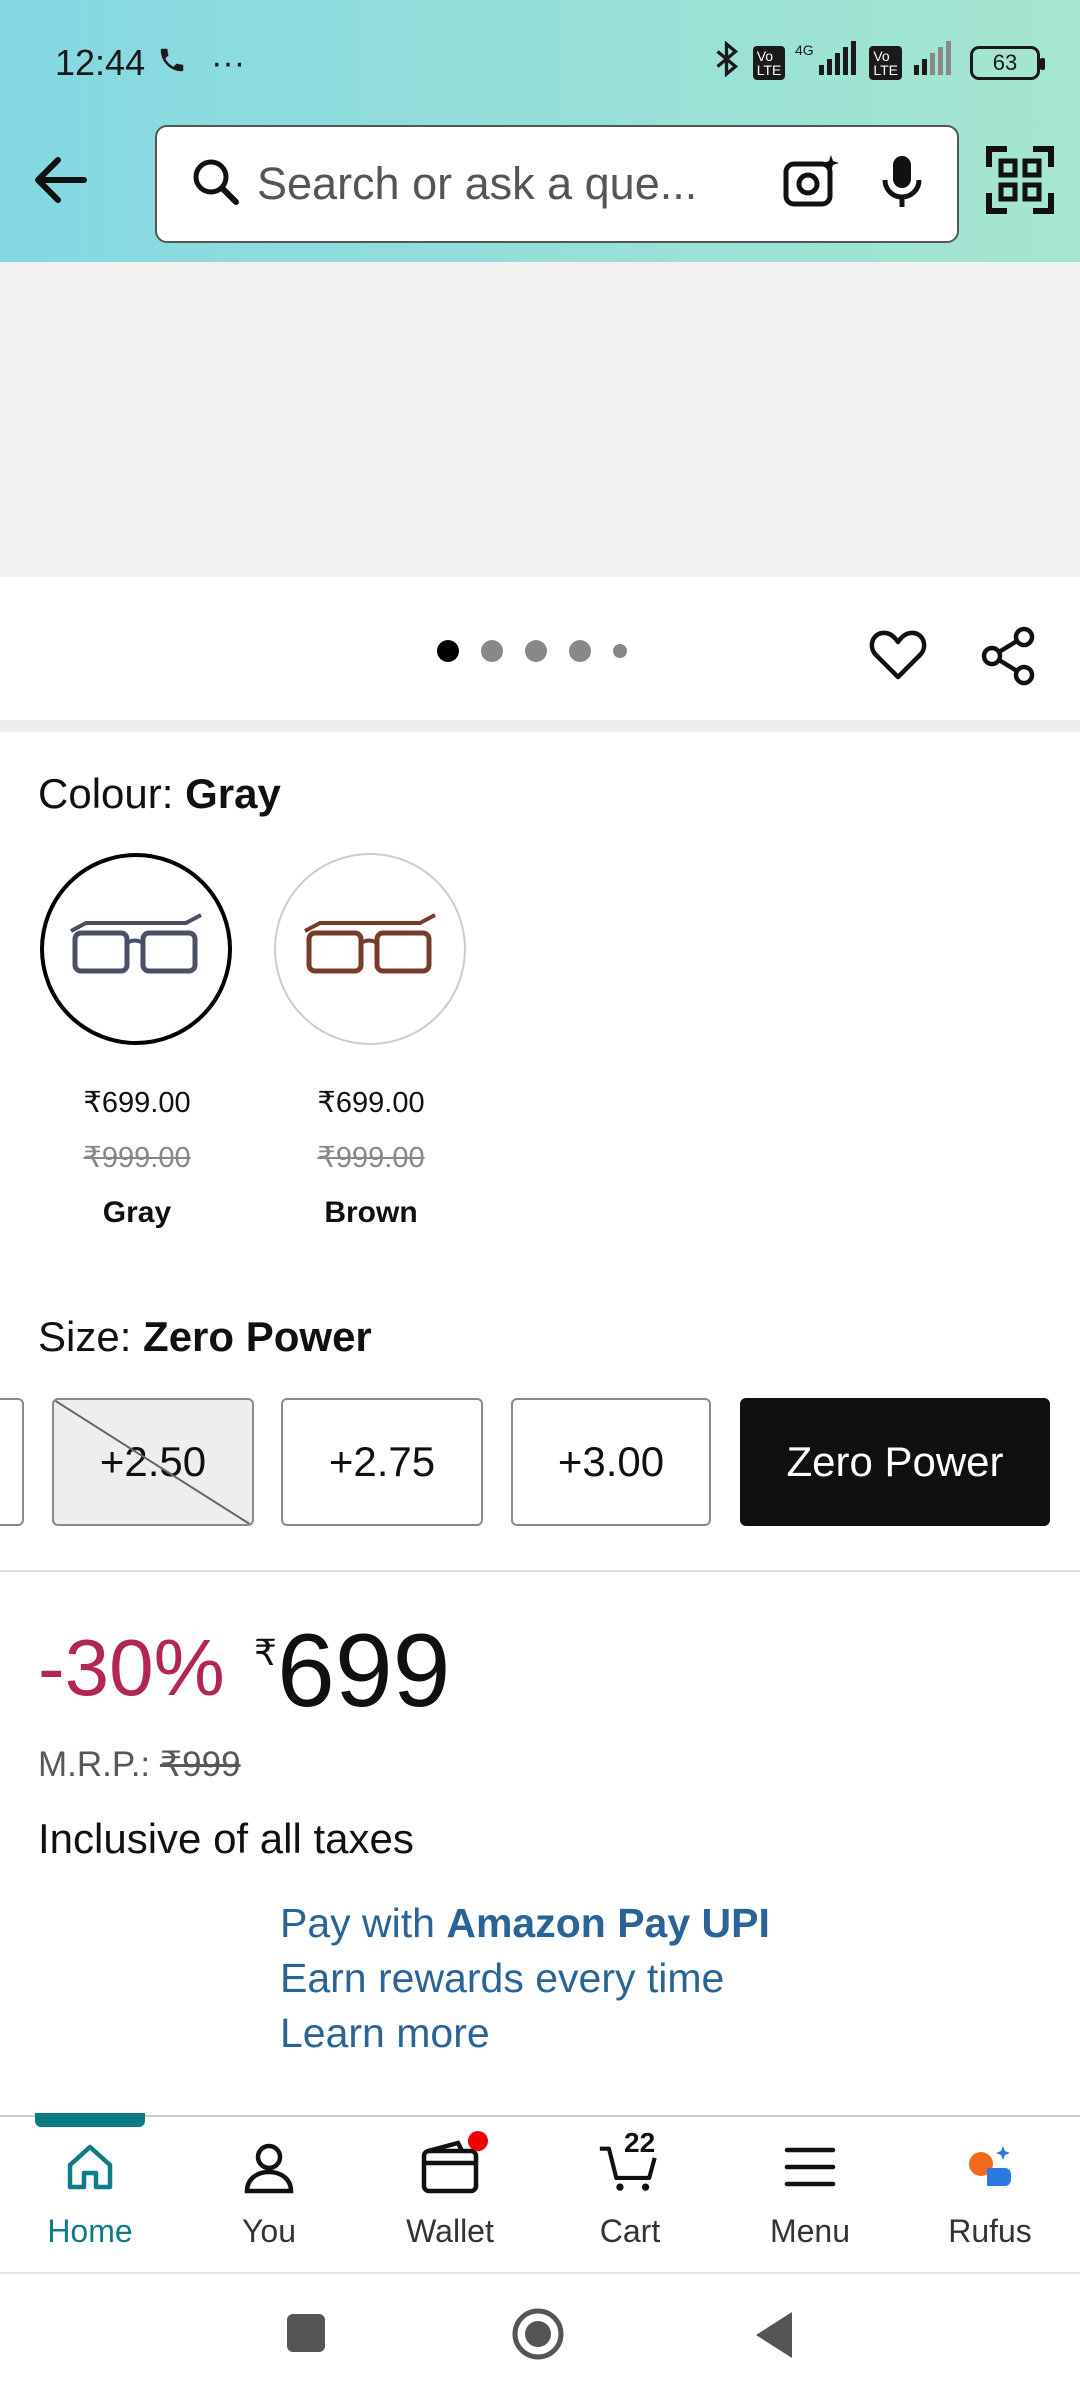 This screenshot has height=2400, width=1080. Describe the element at coordinates (728, 62) in the screenshot. I see `bluetooth-icon` at that location.